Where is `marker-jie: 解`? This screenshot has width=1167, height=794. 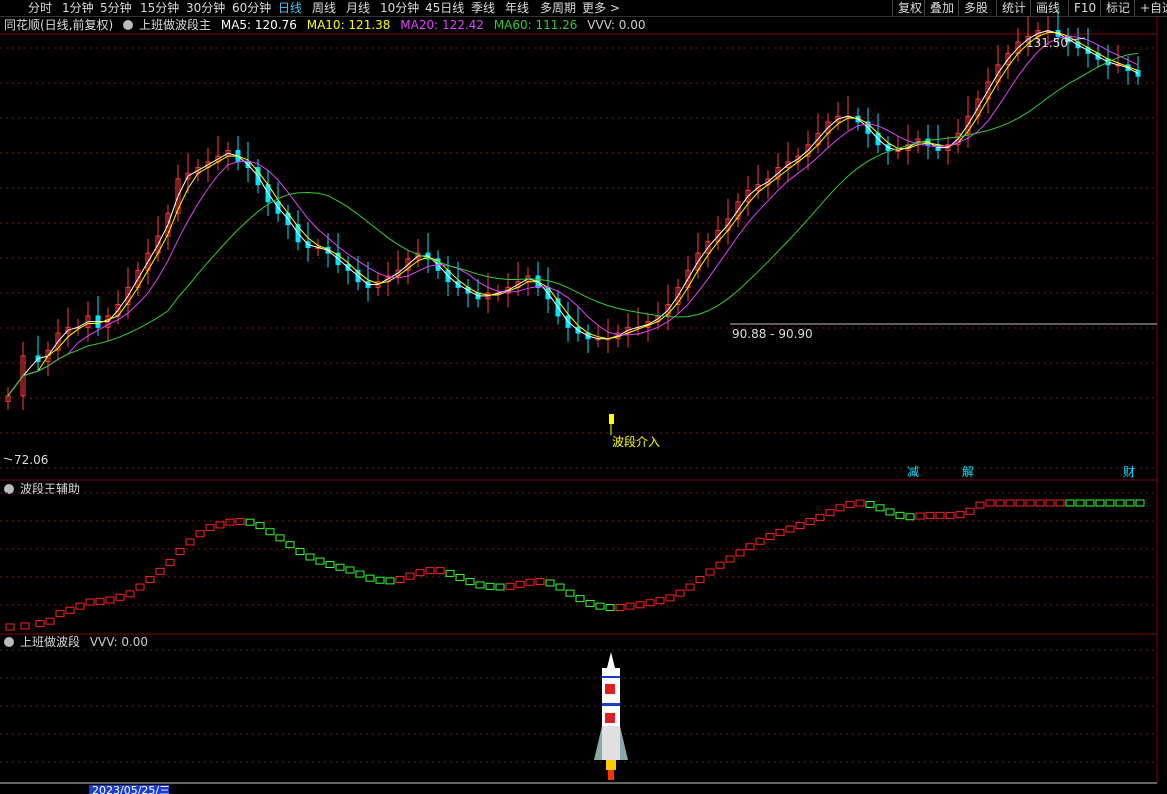 marker-jie: 解 is located at coordinates (968, 472).